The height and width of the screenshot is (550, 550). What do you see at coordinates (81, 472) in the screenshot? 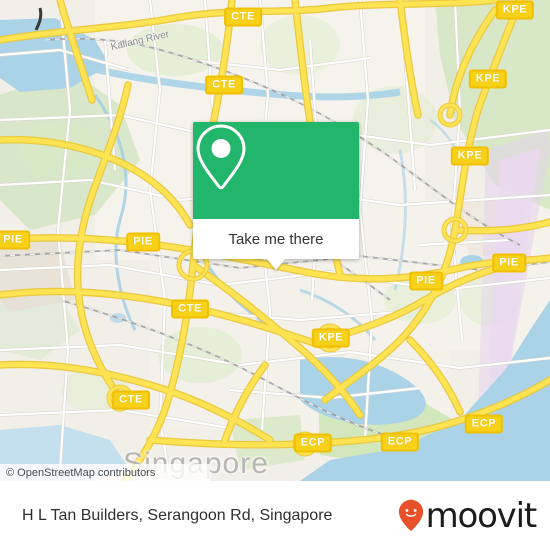
I see `attribution-text: © OpenStreetMap contributors` at bounding box center [81, 472].